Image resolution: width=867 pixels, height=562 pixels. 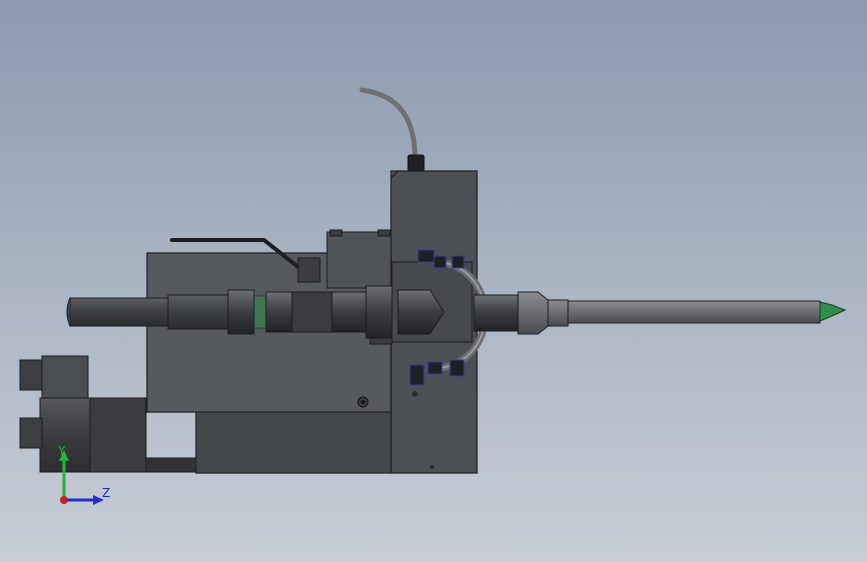 I want to click on hose-sleeve, so click(x=198, y=312).